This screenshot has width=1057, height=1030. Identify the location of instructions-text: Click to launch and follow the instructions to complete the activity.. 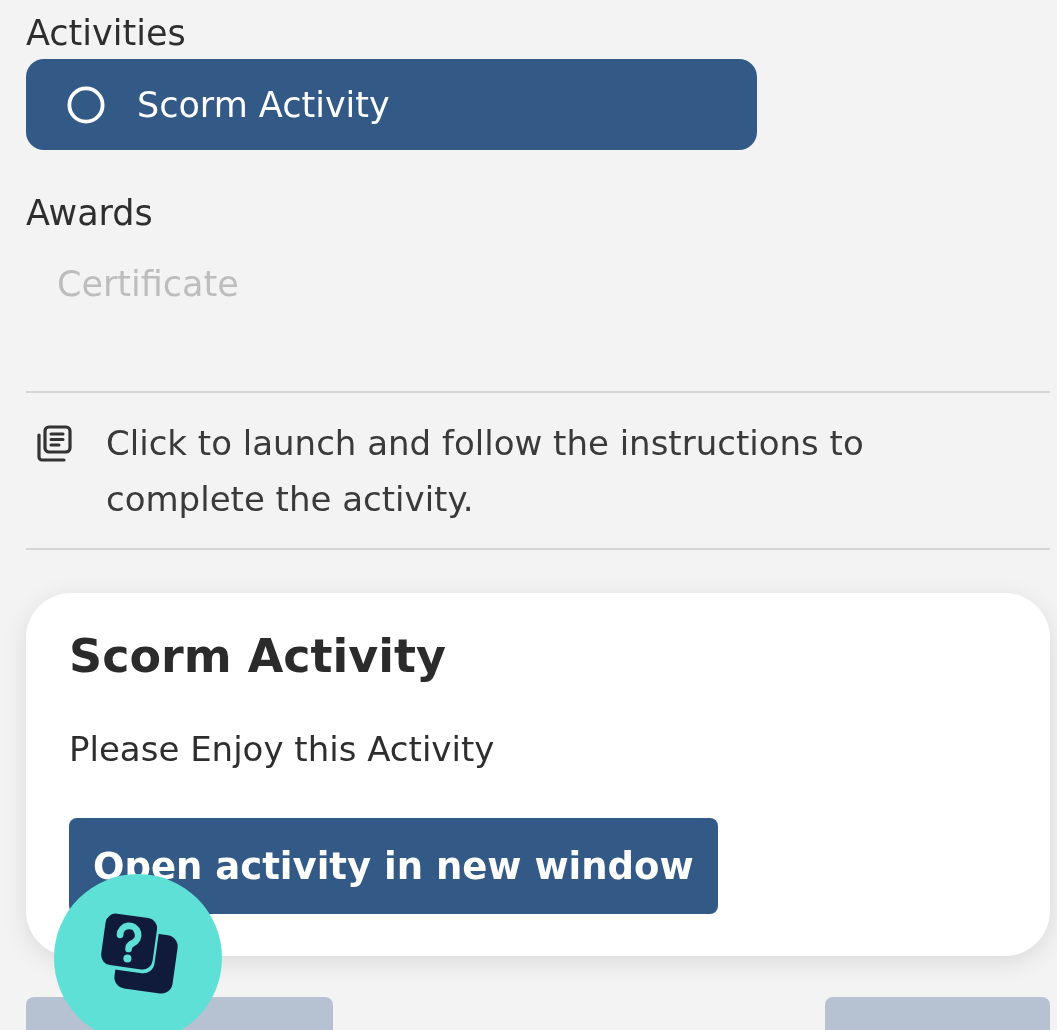
(485, 471).